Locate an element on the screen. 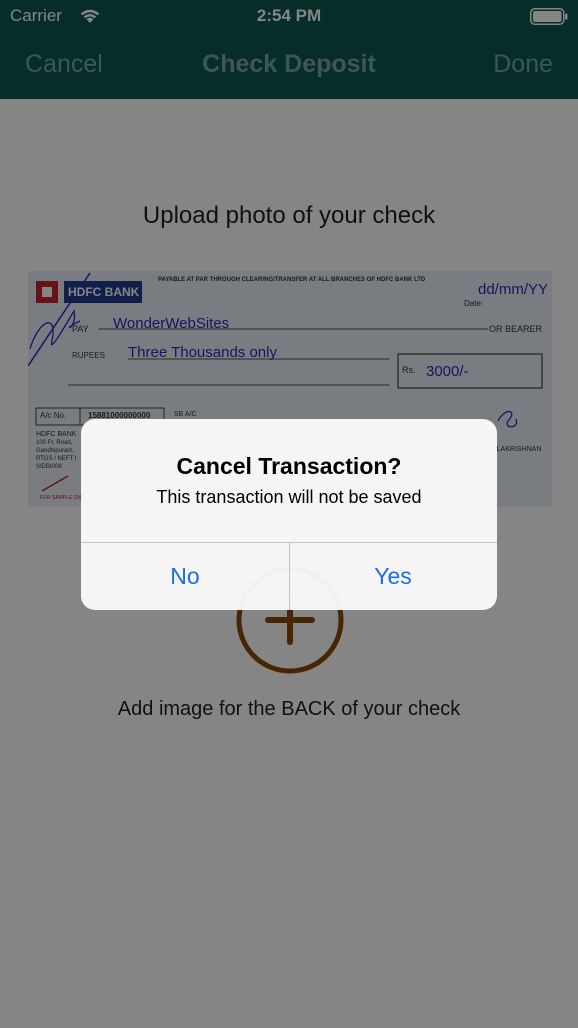 The image size is (578, 1028). alert-title: Cancel Transaction? is located at coordinates (289, 466).